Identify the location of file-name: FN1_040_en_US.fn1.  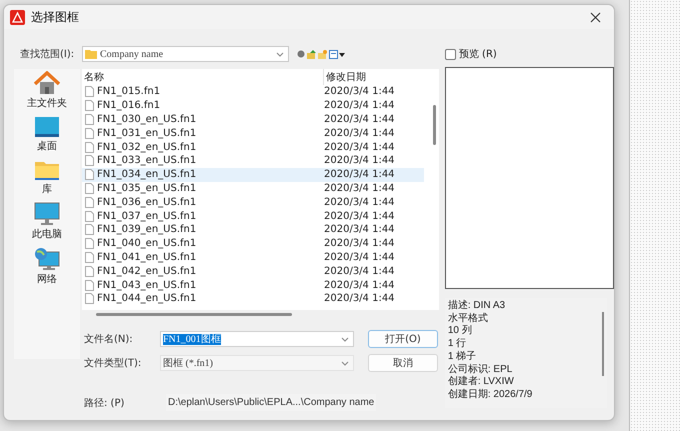
(146, 244).